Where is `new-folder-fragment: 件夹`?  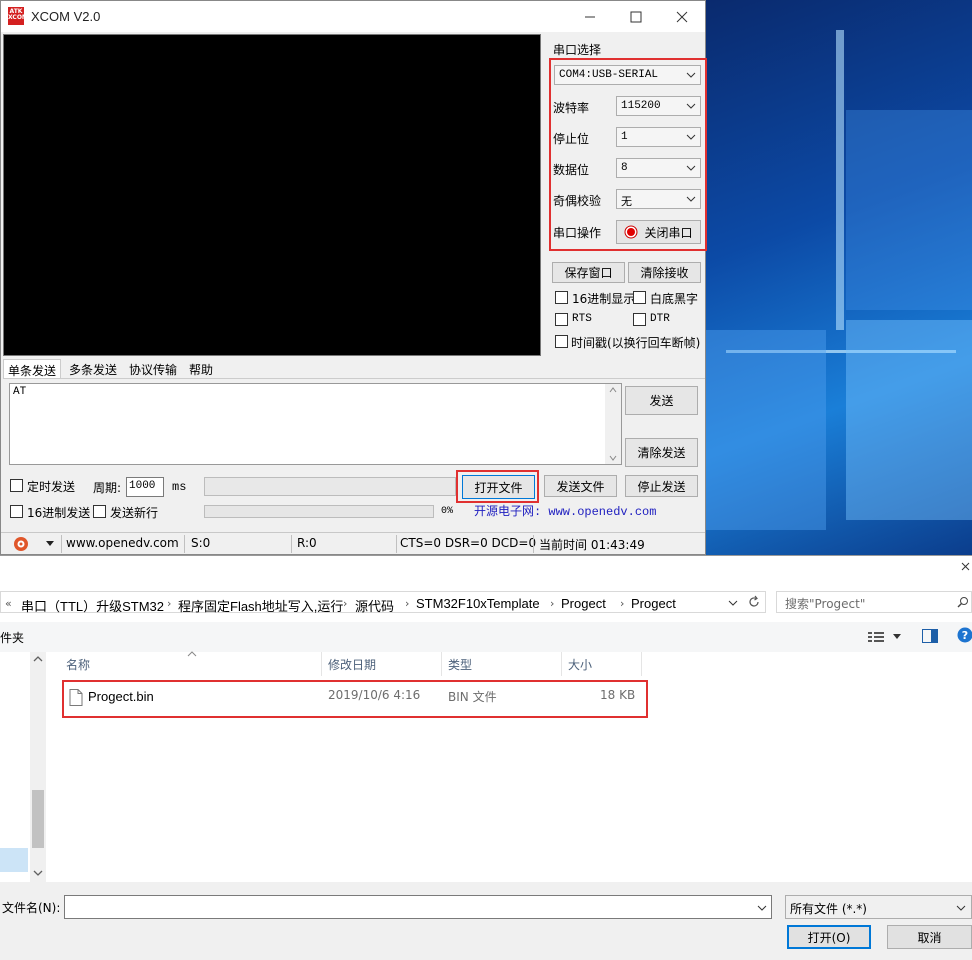
new-folder-fragment: 件夹 is located at coordinates (12, 637).